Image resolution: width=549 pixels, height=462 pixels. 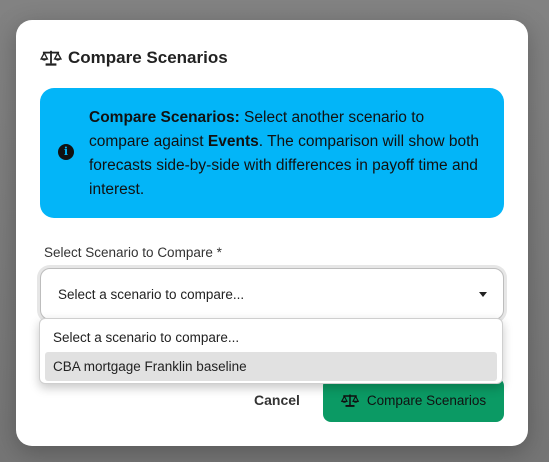 I want to click on compare-button-label: Compare Scenarios, so click(x=426, y=400).